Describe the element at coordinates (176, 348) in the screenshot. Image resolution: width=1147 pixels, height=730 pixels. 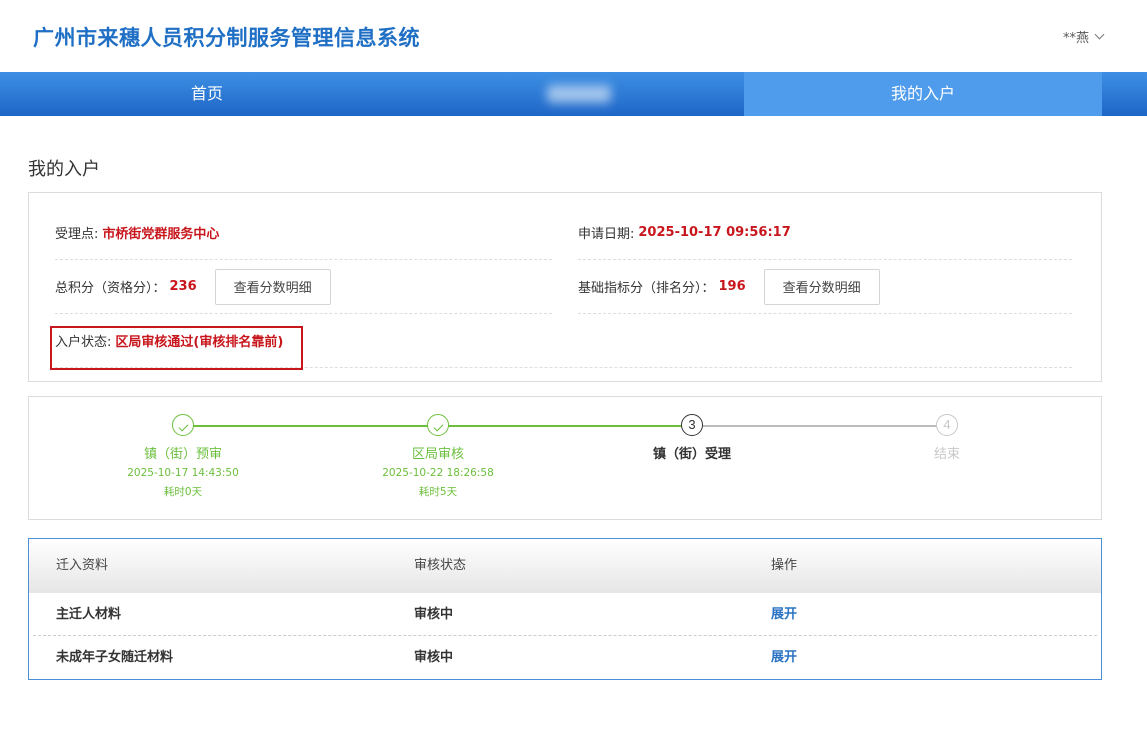
I see `status-highlight-box` at that location.